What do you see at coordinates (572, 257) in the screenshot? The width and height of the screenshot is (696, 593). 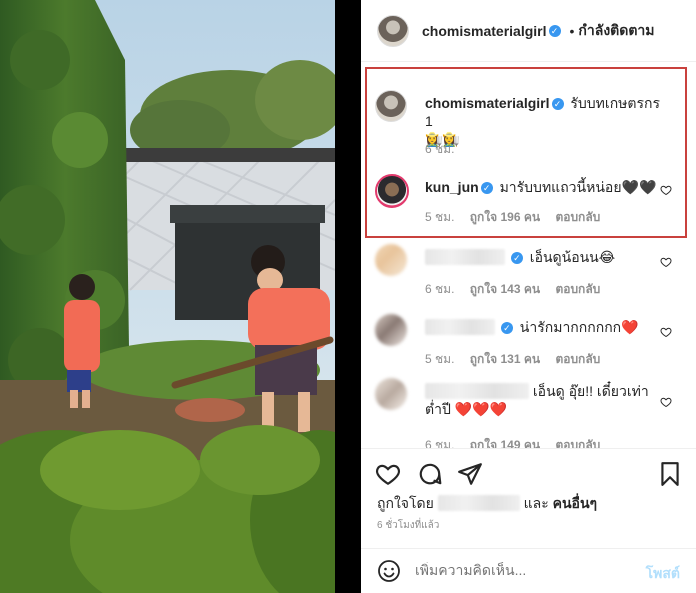 I see `comment-text: เอ็นดูน้อนน😂` at bounding box center [572, 257].